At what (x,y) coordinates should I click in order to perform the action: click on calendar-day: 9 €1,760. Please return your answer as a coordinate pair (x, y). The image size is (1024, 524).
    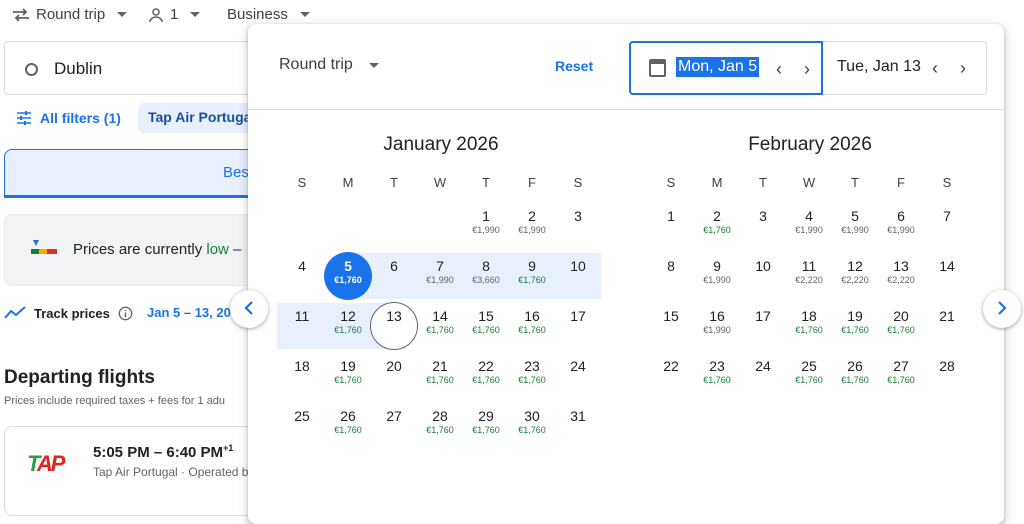
    Looking at the image, I should click on (532, 276).